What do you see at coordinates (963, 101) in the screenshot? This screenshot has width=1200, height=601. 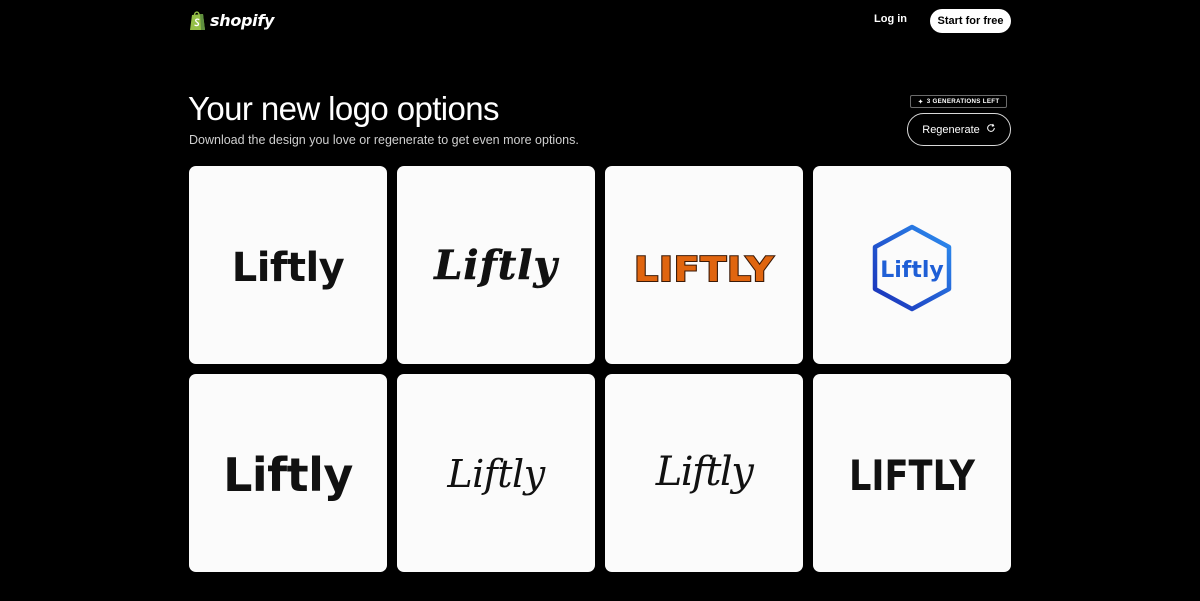 I see `generations-left-text: 3 GENERATIONS LEFT` at bounding box center [963, 101].